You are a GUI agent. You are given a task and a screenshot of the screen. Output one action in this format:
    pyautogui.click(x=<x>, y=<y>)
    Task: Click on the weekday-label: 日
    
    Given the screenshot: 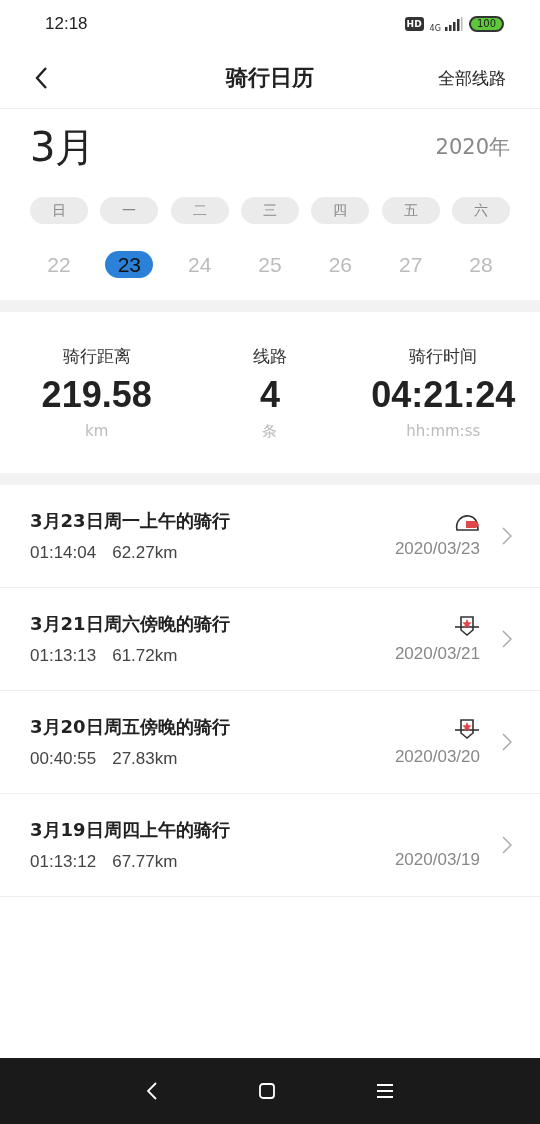 What is the action you would take?
    pyautogui.click(x=59, y=210)
    